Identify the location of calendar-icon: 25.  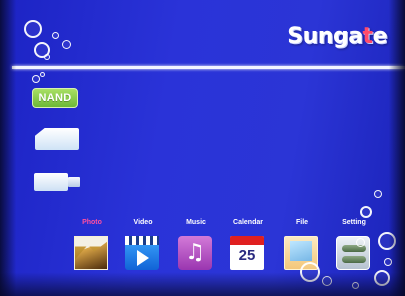
(247, 253).